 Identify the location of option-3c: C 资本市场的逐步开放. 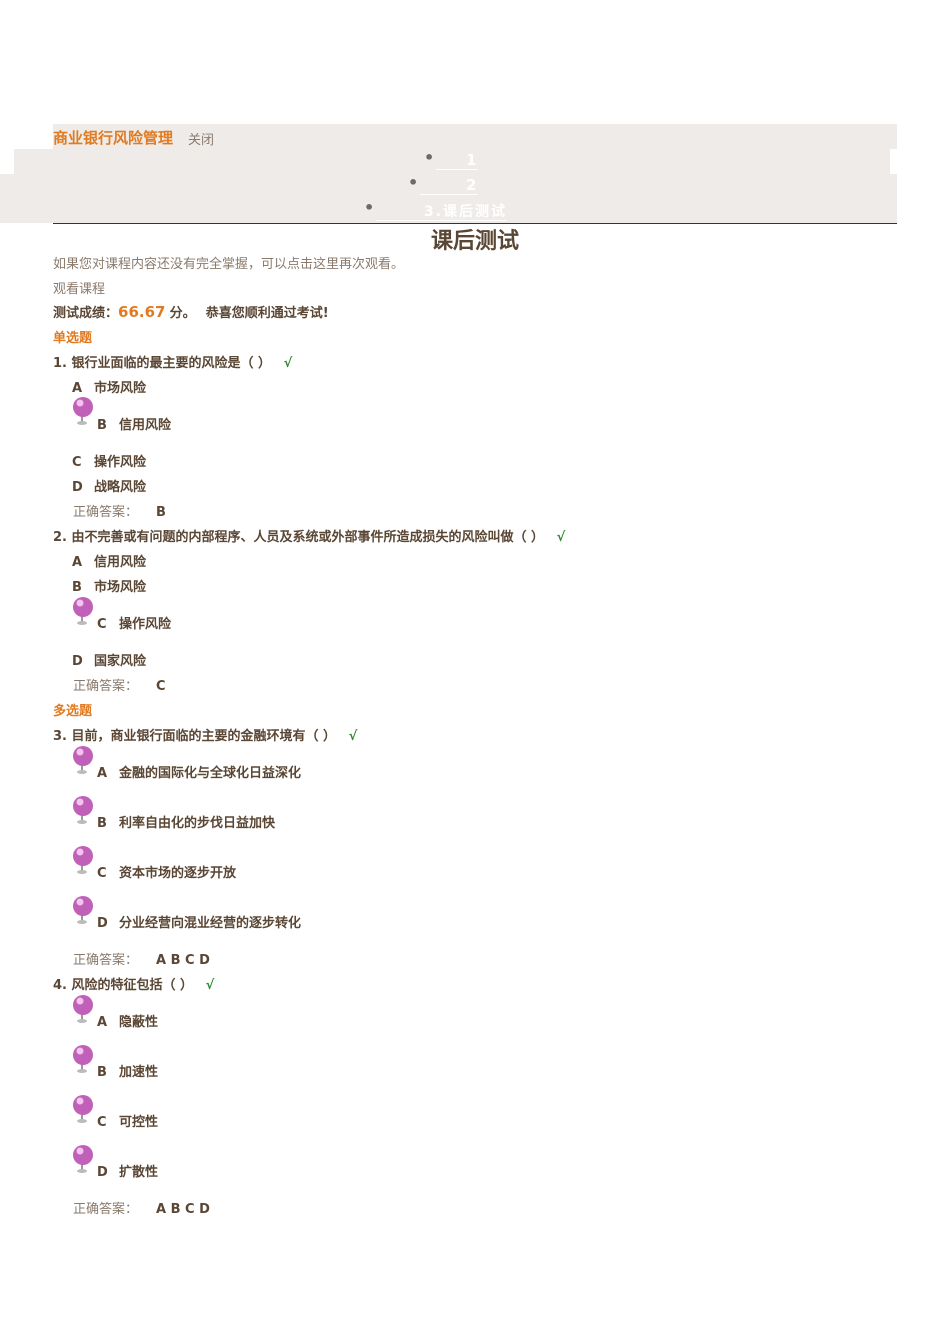
(166, 871).